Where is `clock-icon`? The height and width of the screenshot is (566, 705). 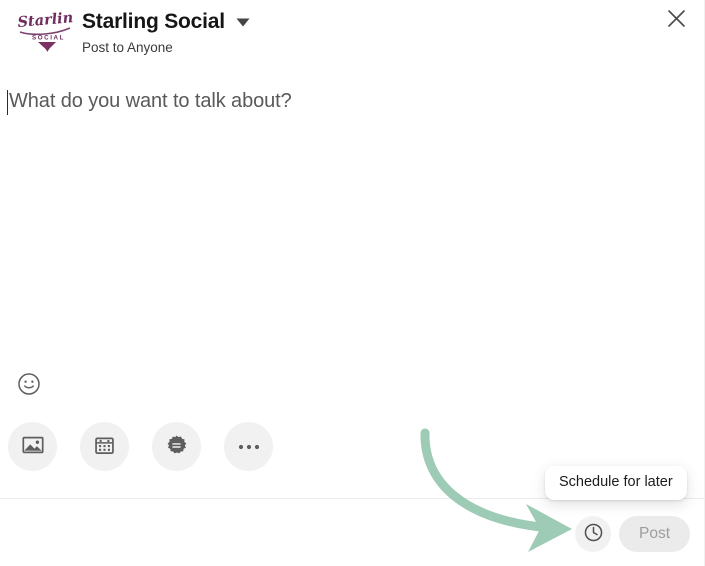 clock-icon is located at coordinates (593, 534).